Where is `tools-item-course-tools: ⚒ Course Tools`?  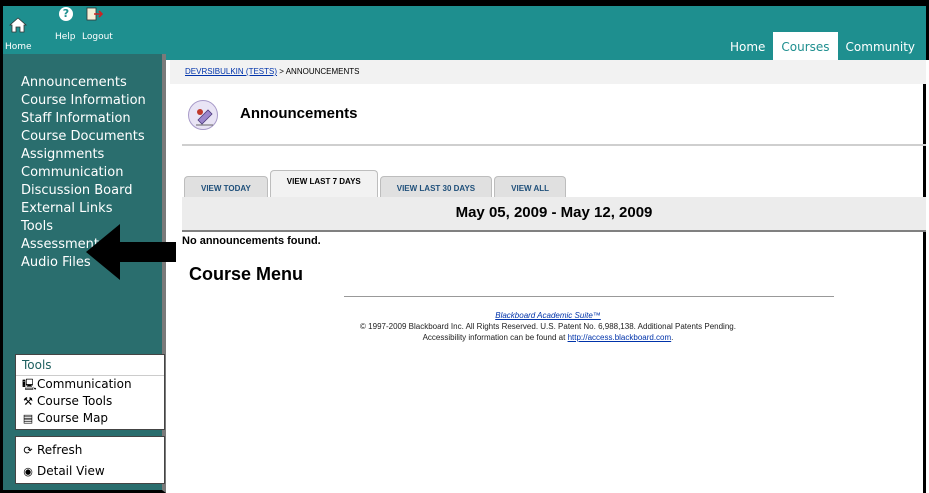
tools-item-course-tools: ⚒ Course Tools is located at coordinates (90, 401).